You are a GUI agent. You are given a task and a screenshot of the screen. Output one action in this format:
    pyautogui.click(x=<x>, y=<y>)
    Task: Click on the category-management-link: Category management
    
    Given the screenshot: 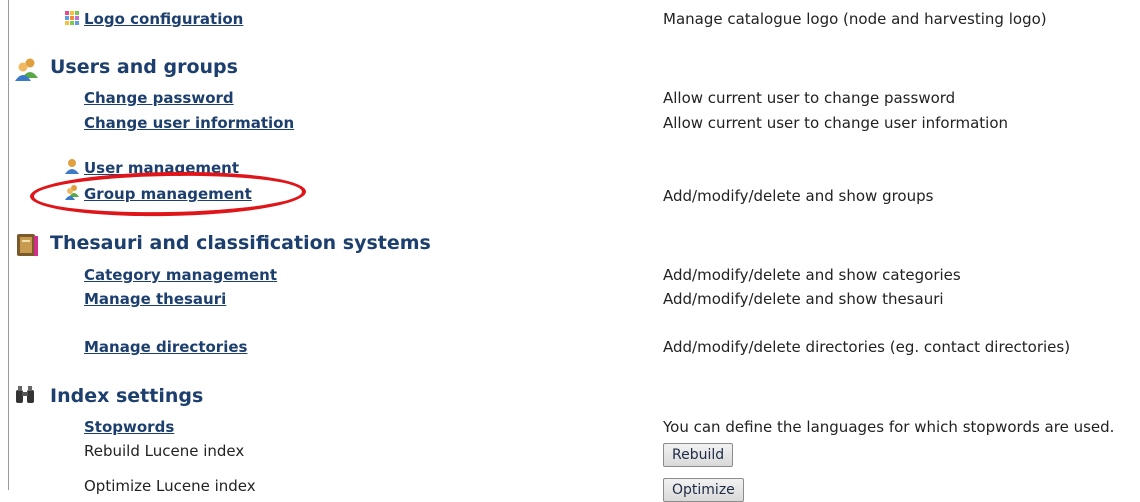 What is the action you would take?
    pyautogui.click(x=180, y=275)
    